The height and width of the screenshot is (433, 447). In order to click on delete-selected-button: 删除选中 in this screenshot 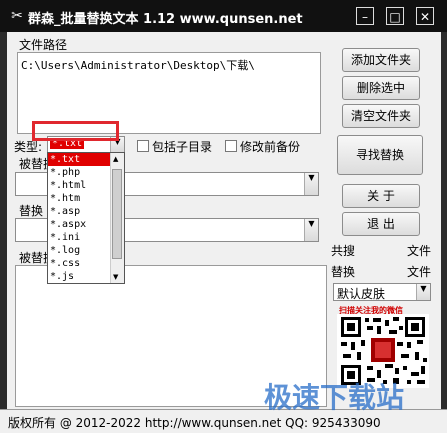, I will do `click(381, 88)`.